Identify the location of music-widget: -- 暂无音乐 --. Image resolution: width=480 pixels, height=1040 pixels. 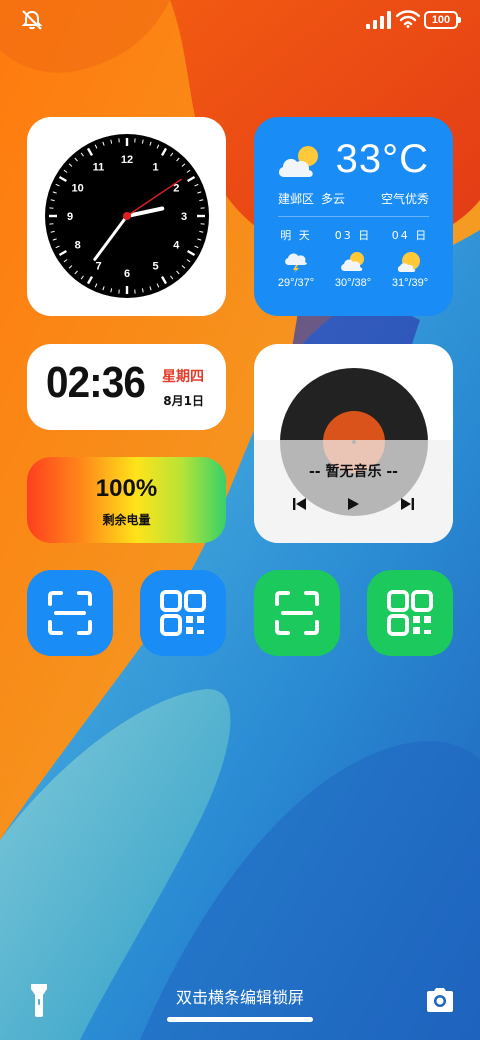
(353, 443).